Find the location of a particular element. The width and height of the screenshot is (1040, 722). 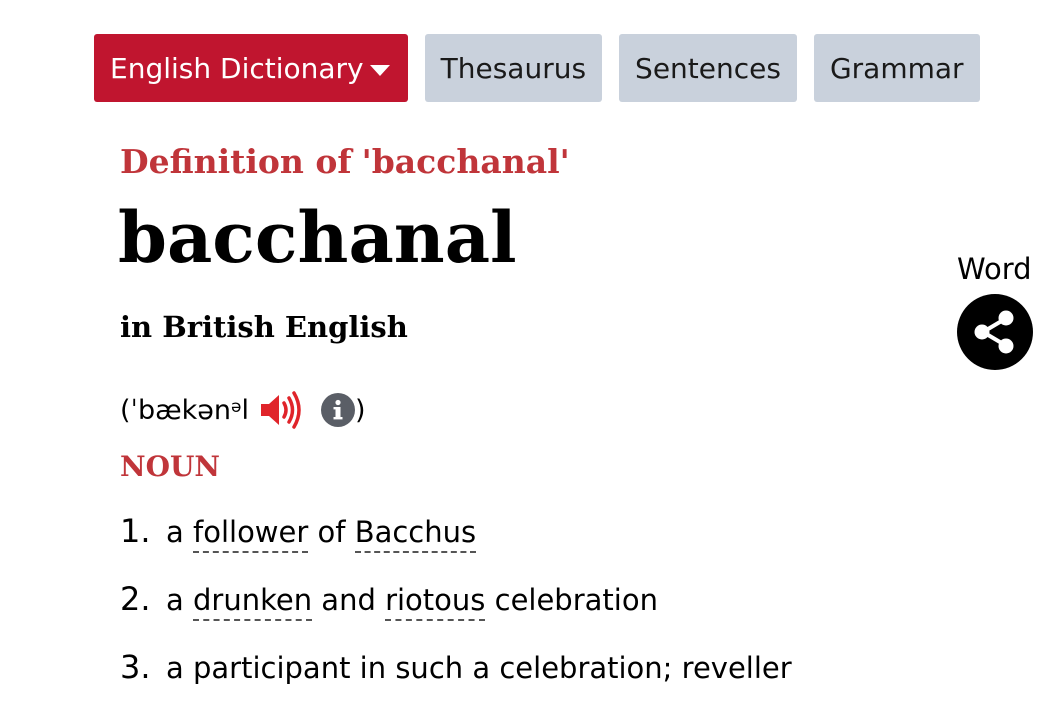

tab-english-dictionary: English Dictionary is located at coordinates (251, 68).